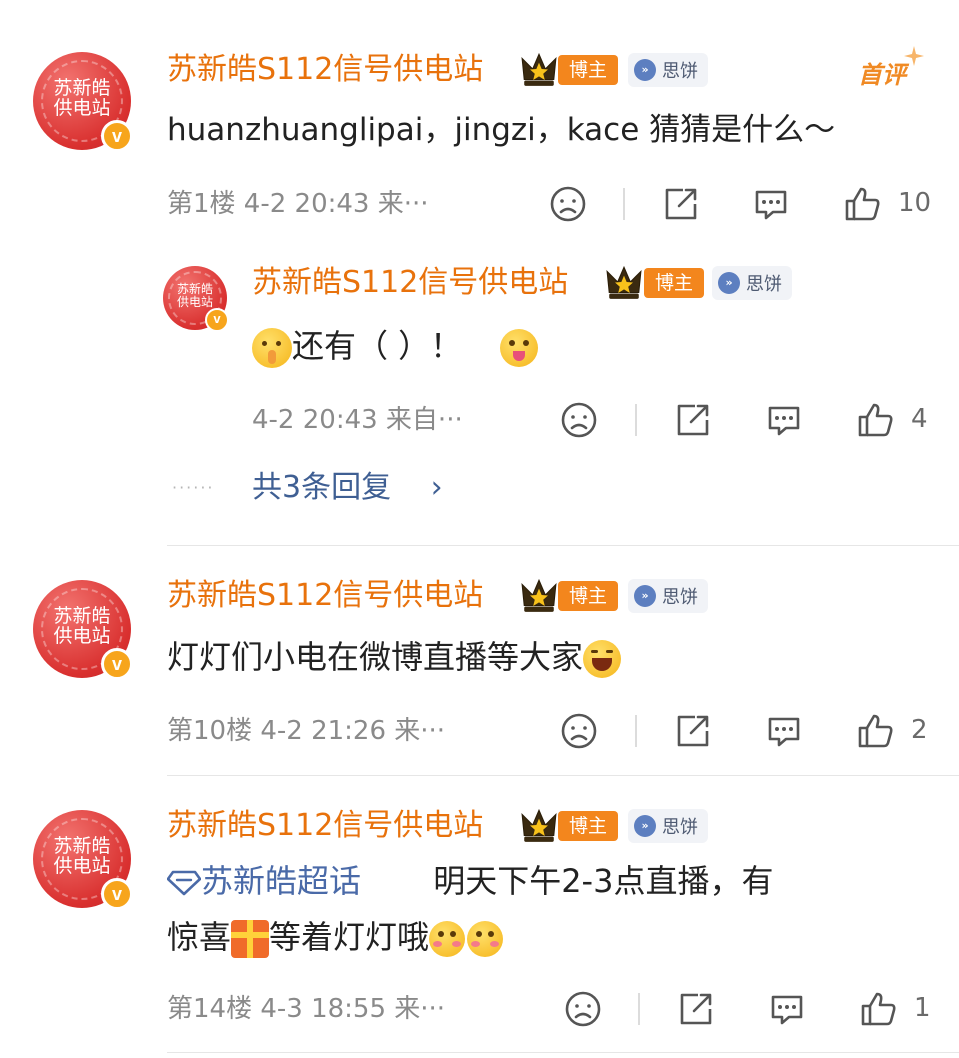  What do you see at coordinates (436, 487) in the screenshot?
I see `chevron-right-icon: ›` at bounding box center [436, 487].